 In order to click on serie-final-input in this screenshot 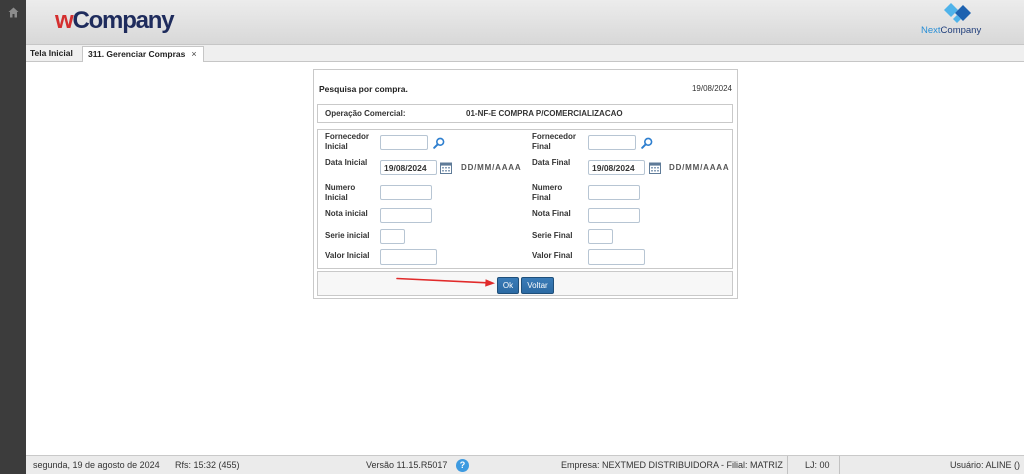, I will do `click(600, 236)`.